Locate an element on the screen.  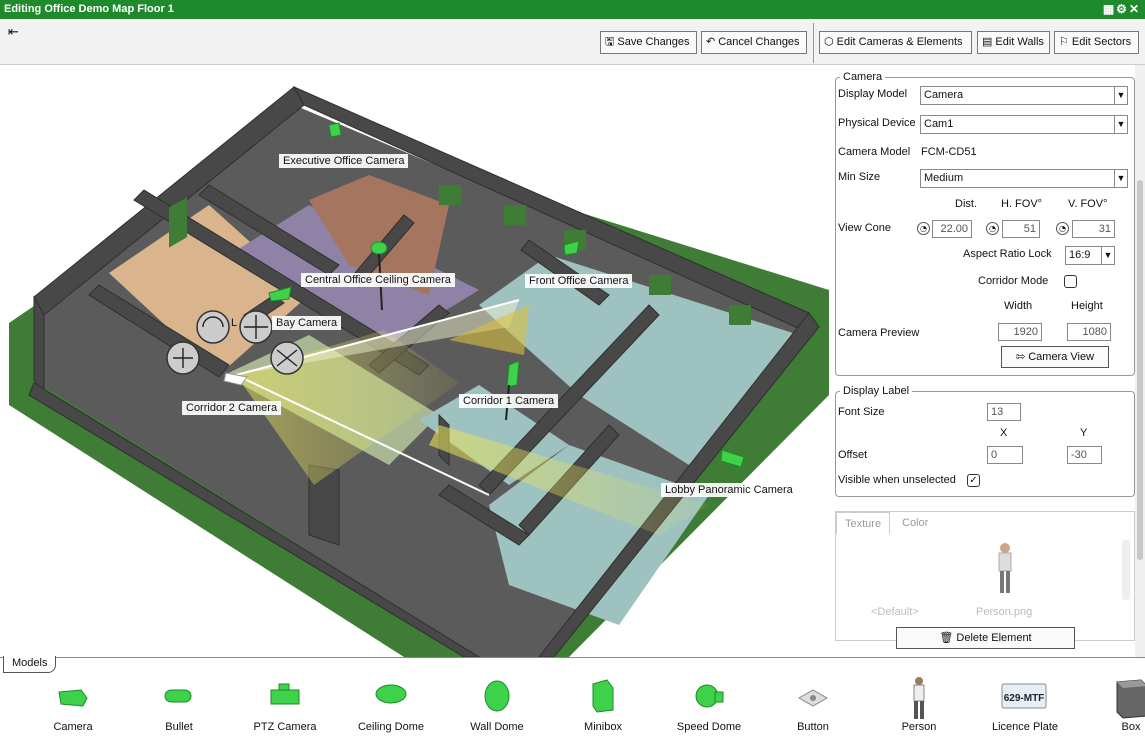
box-model-icon is located at coordinates (1130, 699).